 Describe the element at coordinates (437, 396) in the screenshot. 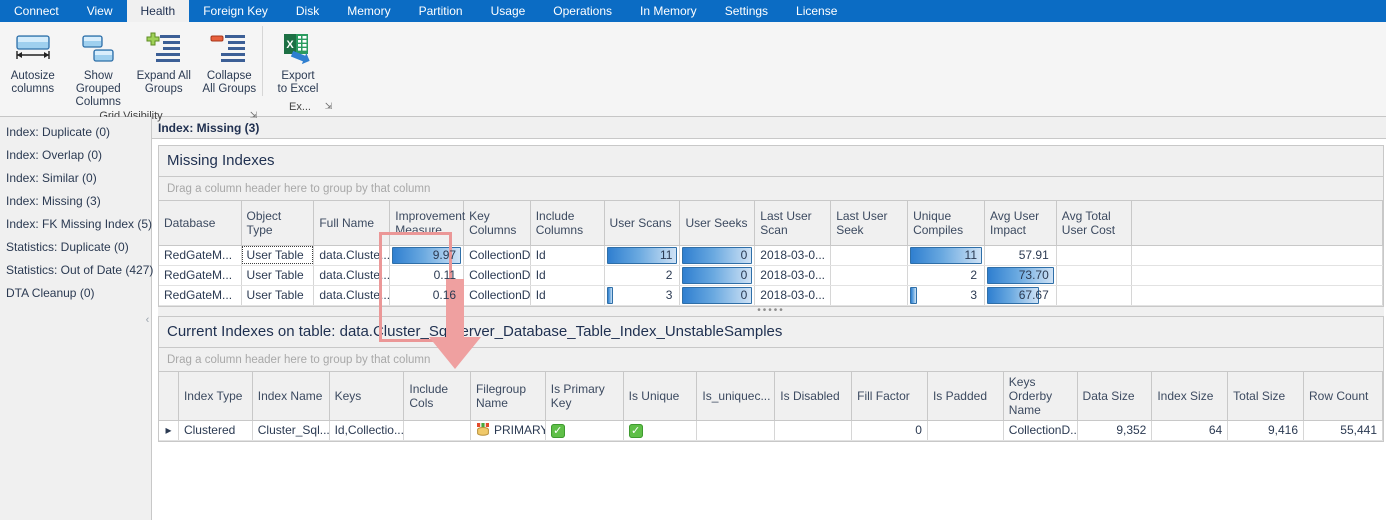

I see `current-col-include-cols: Include Cols` at that location.